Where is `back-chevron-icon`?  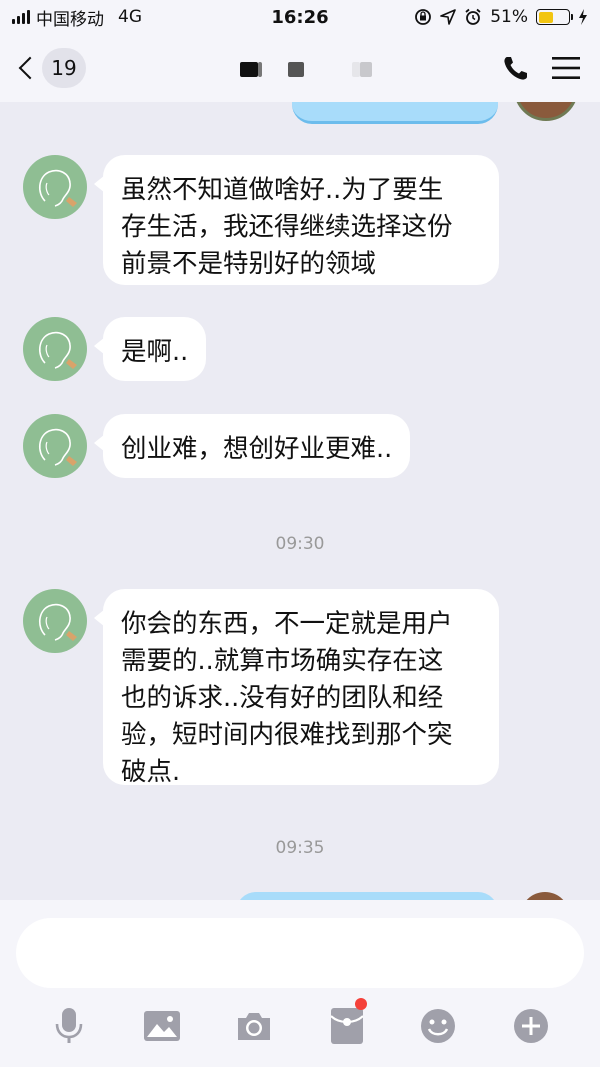
back-chevron-icon is located at coordinates (30, 68).